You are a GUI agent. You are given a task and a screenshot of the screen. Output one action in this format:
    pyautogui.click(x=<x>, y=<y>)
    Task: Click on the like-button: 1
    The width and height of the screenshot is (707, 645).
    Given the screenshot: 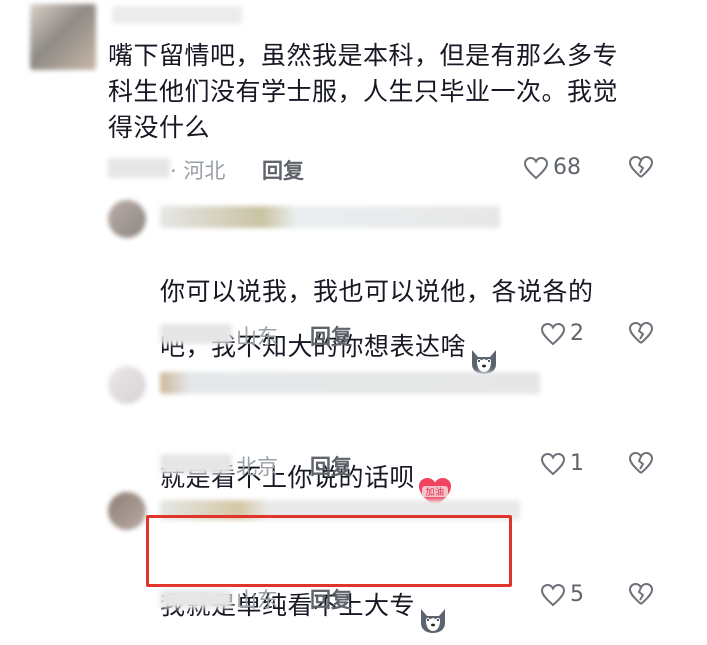 What is the action you would take?
    pyautogui.click(x=562, y=463)
    